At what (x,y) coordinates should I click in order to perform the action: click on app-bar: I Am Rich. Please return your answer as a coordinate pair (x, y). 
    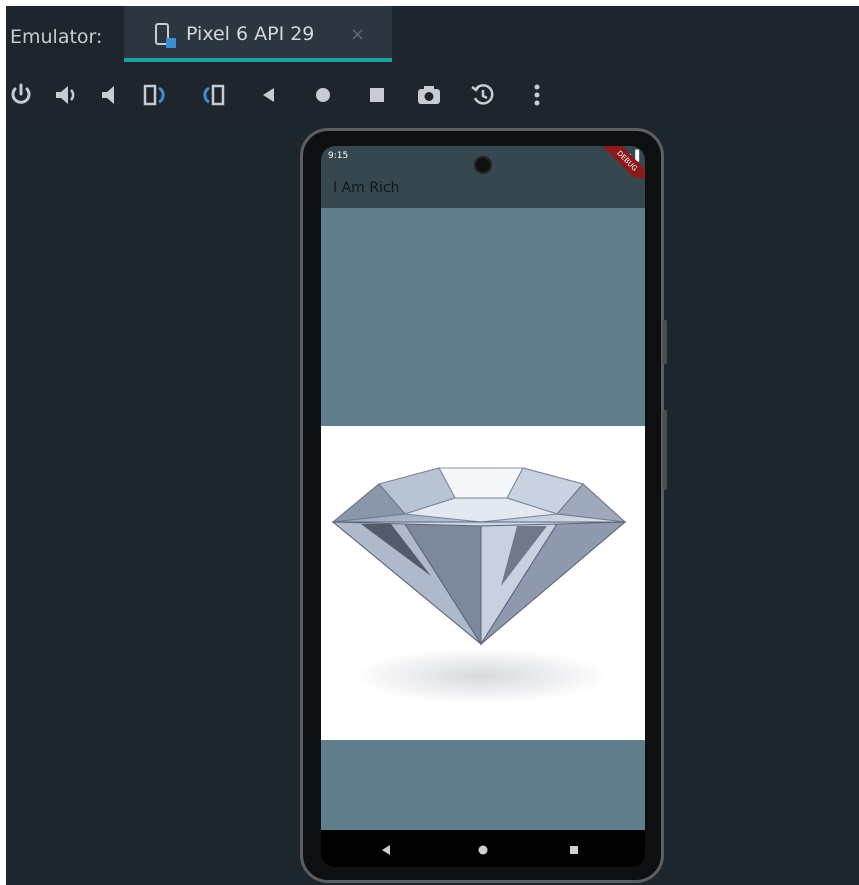
    Looking at the image, I should click on (483, 193).